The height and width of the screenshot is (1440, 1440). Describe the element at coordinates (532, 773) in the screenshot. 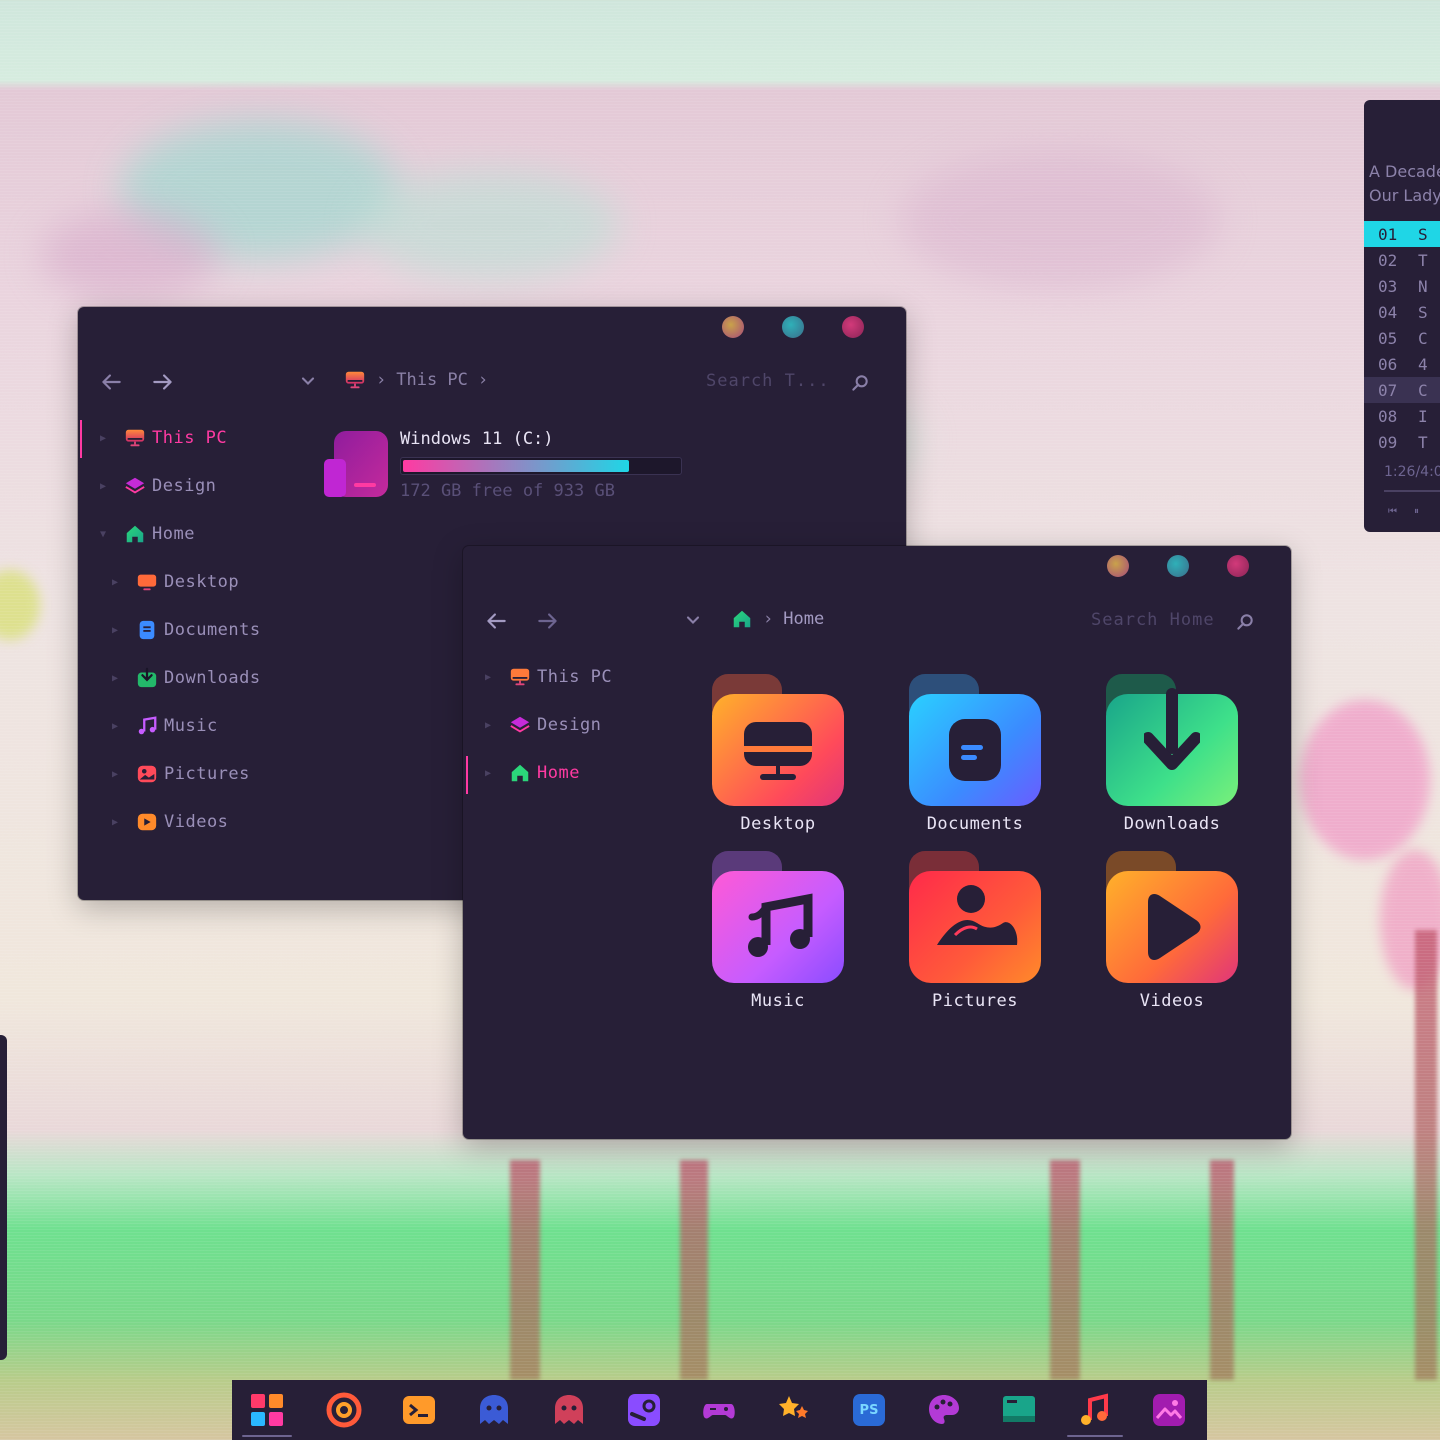

I see `sidebar-item-home: ▶ Home` at that location.